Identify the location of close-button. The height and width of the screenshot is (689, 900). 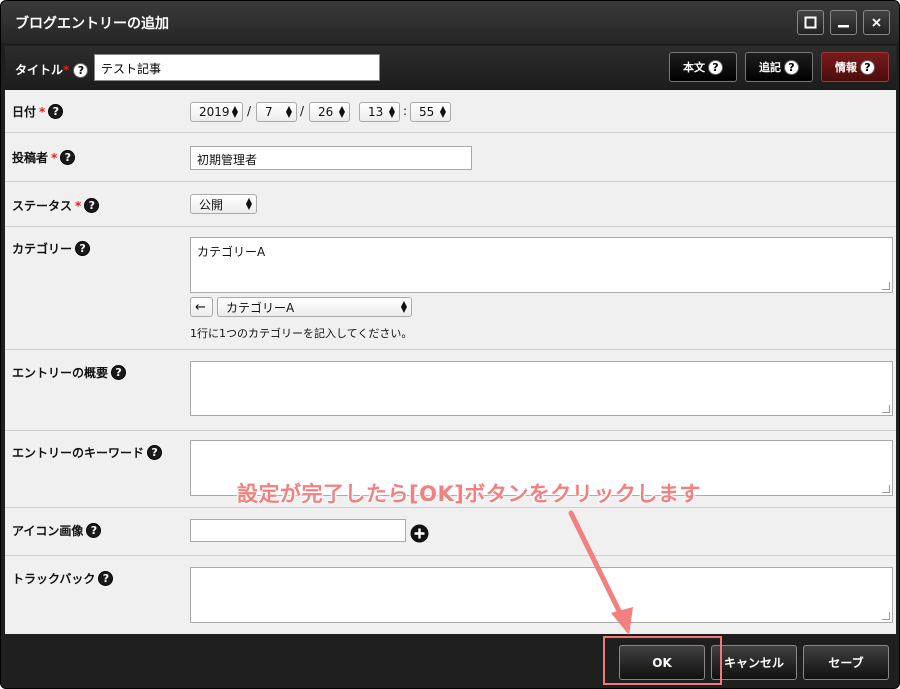
(876, 22).